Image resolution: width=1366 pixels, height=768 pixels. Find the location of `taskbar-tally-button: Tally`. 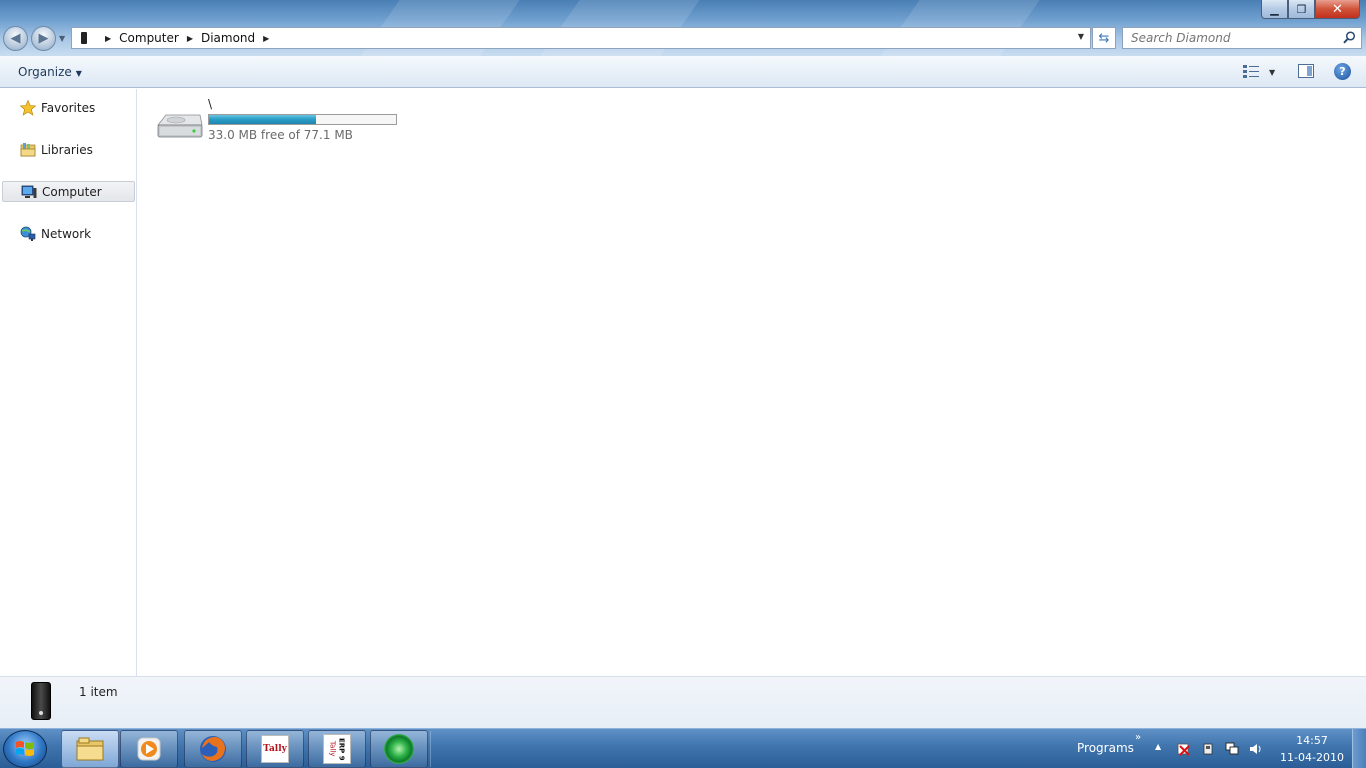

taskbar-tally-button: Tally is located at coordinates (275, 749).